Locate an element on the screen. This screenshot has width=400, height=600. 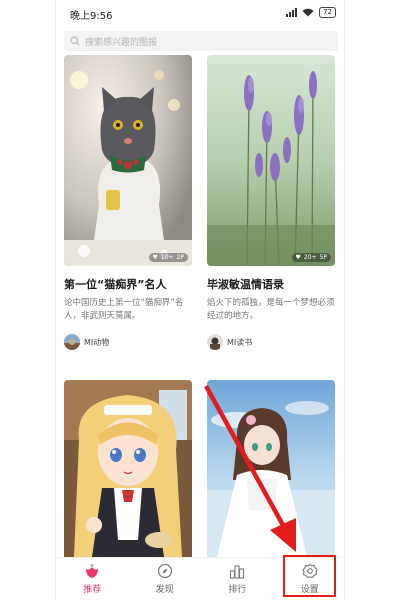
flower-icon is located at coordinates (92, 571).